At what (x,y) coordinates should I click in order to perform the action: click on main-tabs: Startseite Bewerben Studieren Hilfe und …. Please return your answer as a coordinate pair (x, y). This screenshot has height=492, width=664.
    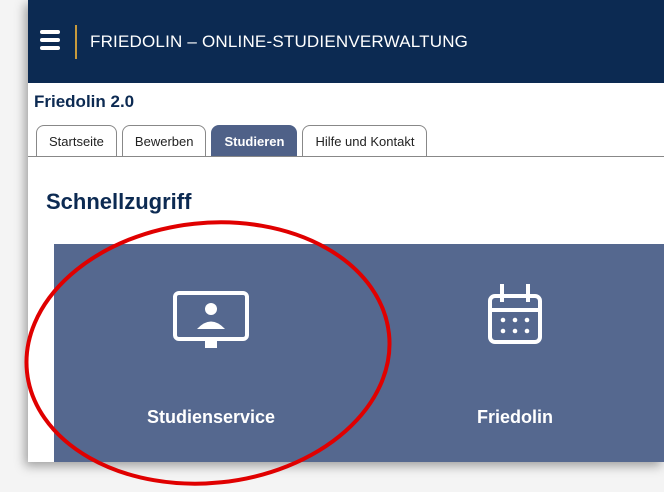
    Looking at the image, I should click on (232, 141).